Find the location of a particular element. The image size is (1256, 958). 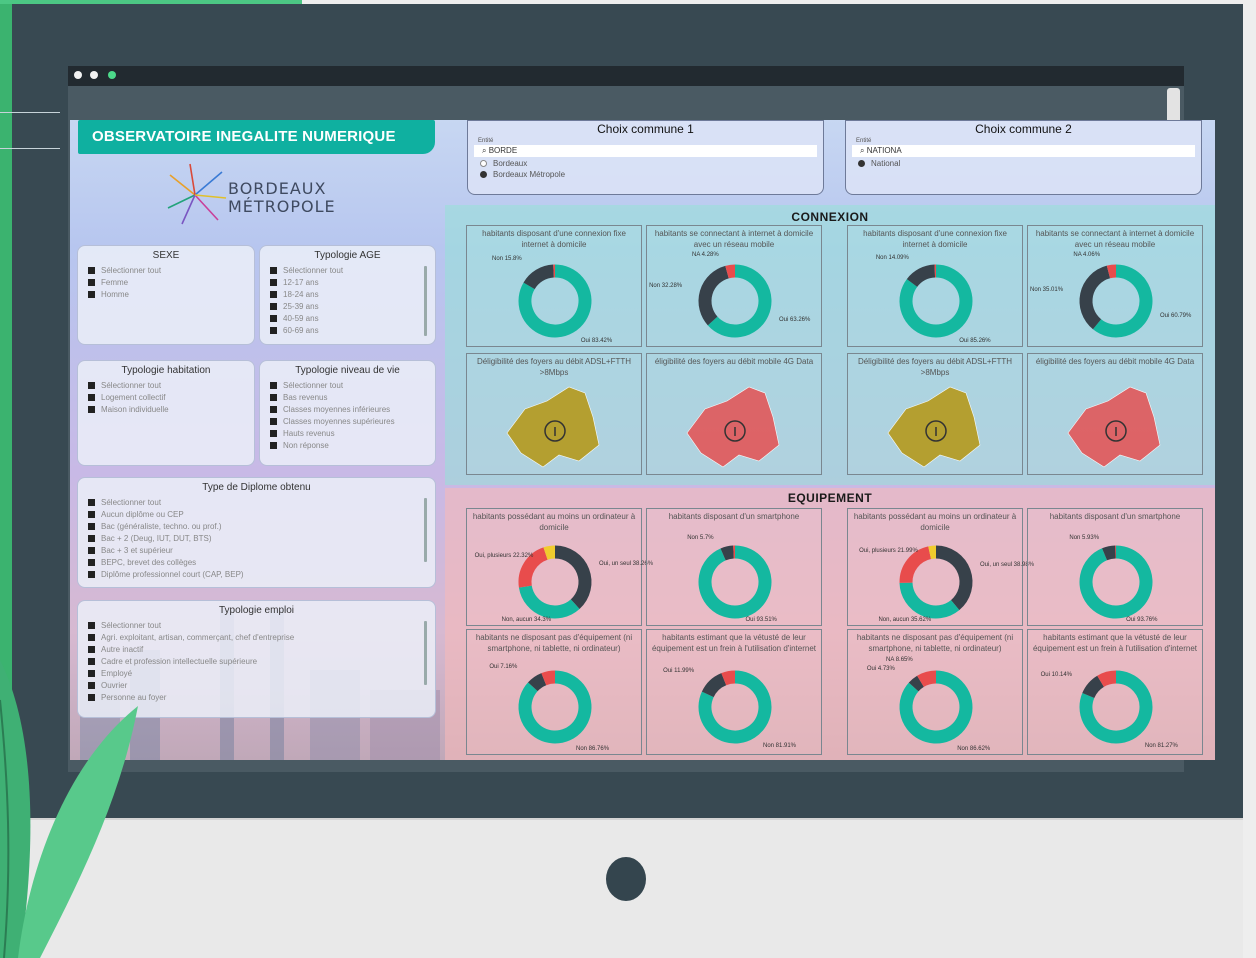

filter-option: Diplôme professionnel court (CAP, BEP) is located at coordinates (256, 574).